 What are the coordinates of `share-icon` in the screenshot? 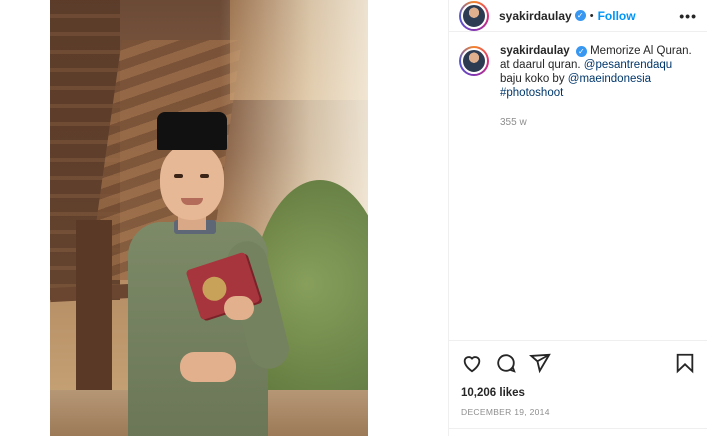 It's located at (540, 363).